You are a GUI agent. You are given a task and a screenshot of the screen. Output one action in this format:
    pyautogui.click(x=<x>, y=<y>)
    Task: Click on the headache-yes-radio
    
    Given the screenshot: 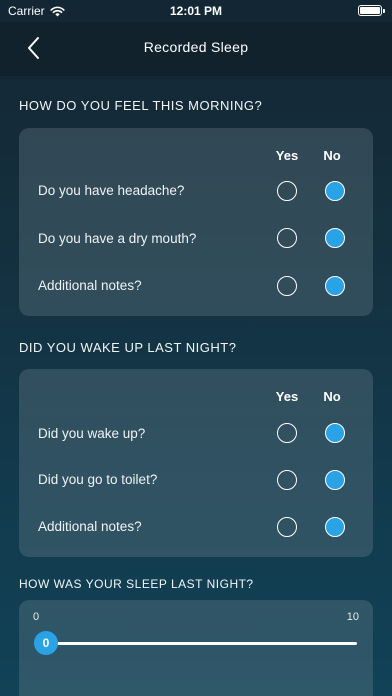 What is the action you would take?
    pyautogui.click(x=287, y=191)
    